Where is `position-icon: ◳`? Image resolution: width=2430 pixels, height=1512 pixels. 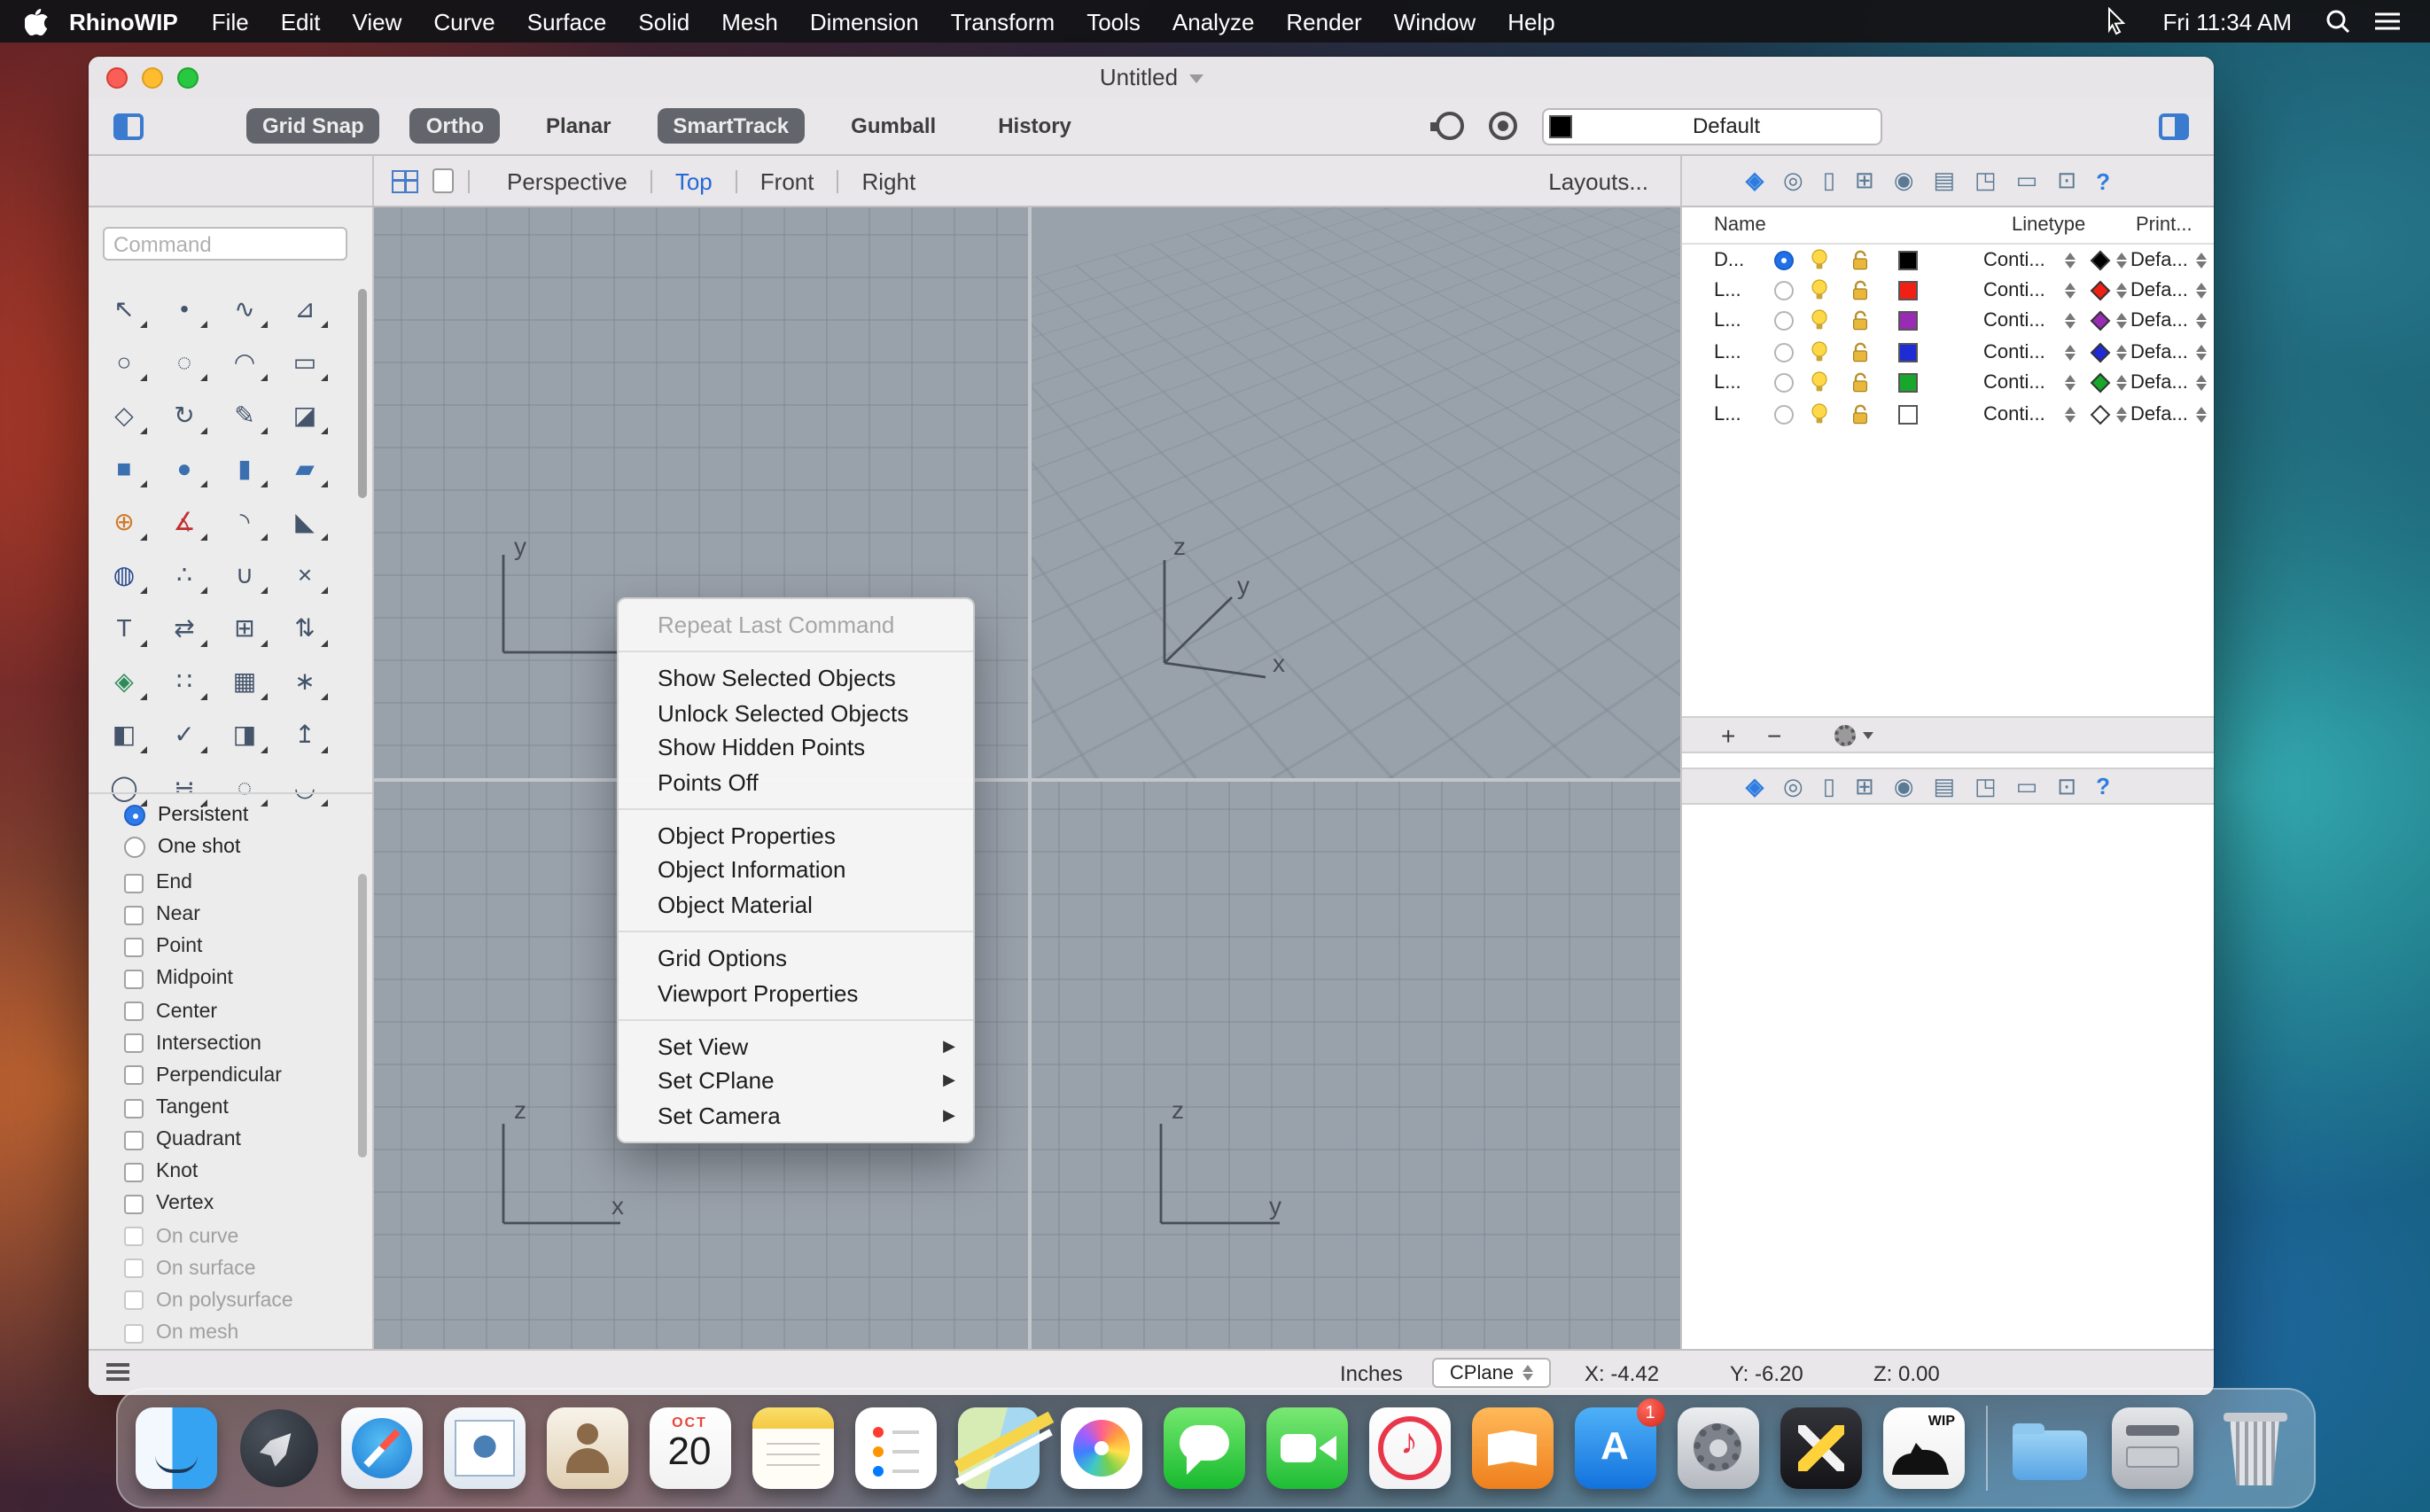
position-icon: ◳ is located at coordinates (1986, 181).